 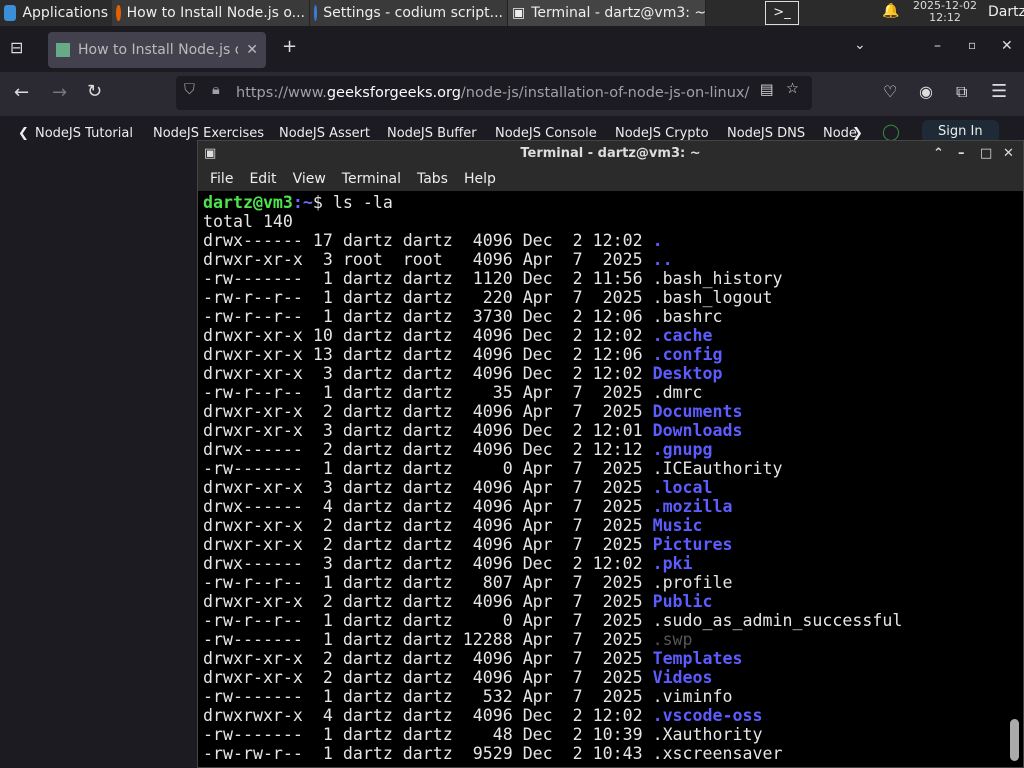 I want to click on maximize-icon: □, so click(x=986, y=153).